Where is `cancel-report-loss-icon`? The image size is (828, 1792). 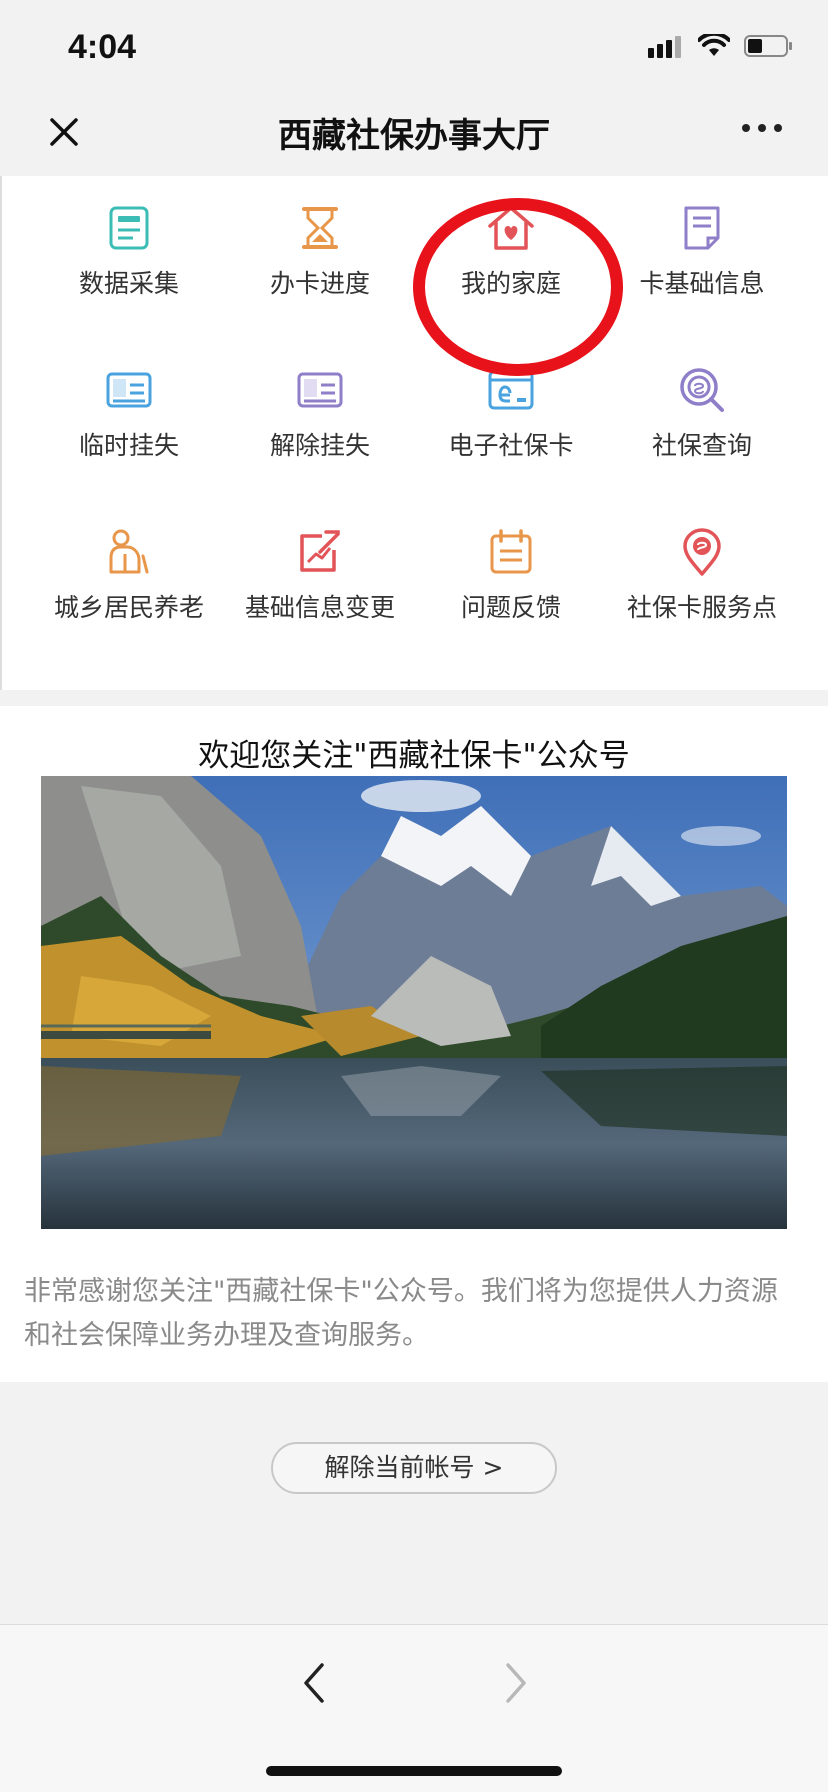 cancel-report-loss-icon is located at coordinates (320, 390).